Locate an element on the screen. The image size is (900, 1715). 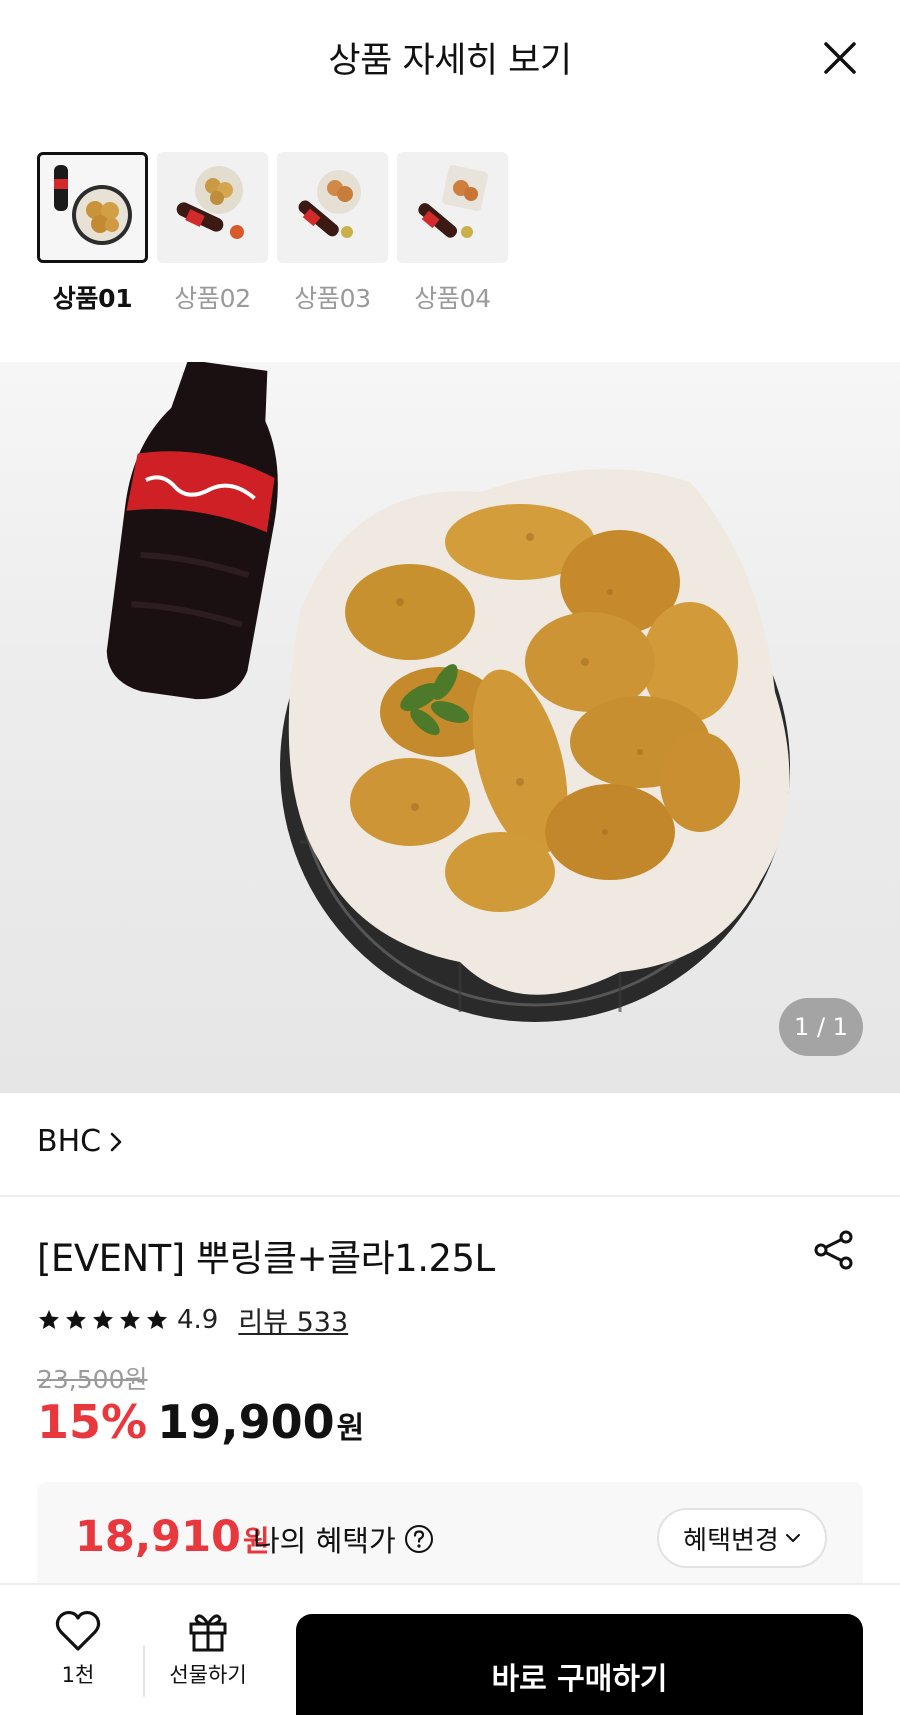
brand-name: BHC is located at coordinates (69, 1141).